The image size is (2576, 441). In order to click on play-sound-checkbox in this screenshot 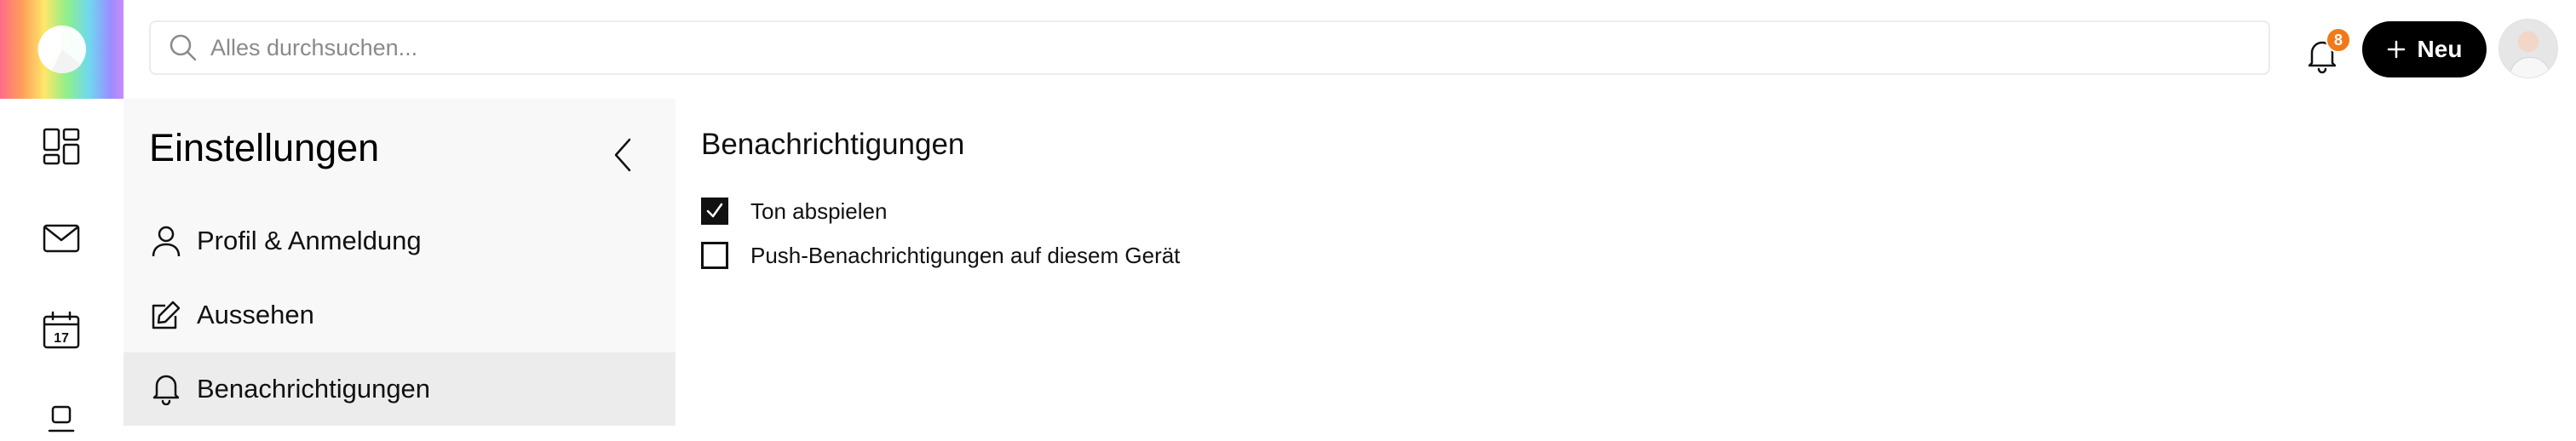, I will do `click(715, 211)`.